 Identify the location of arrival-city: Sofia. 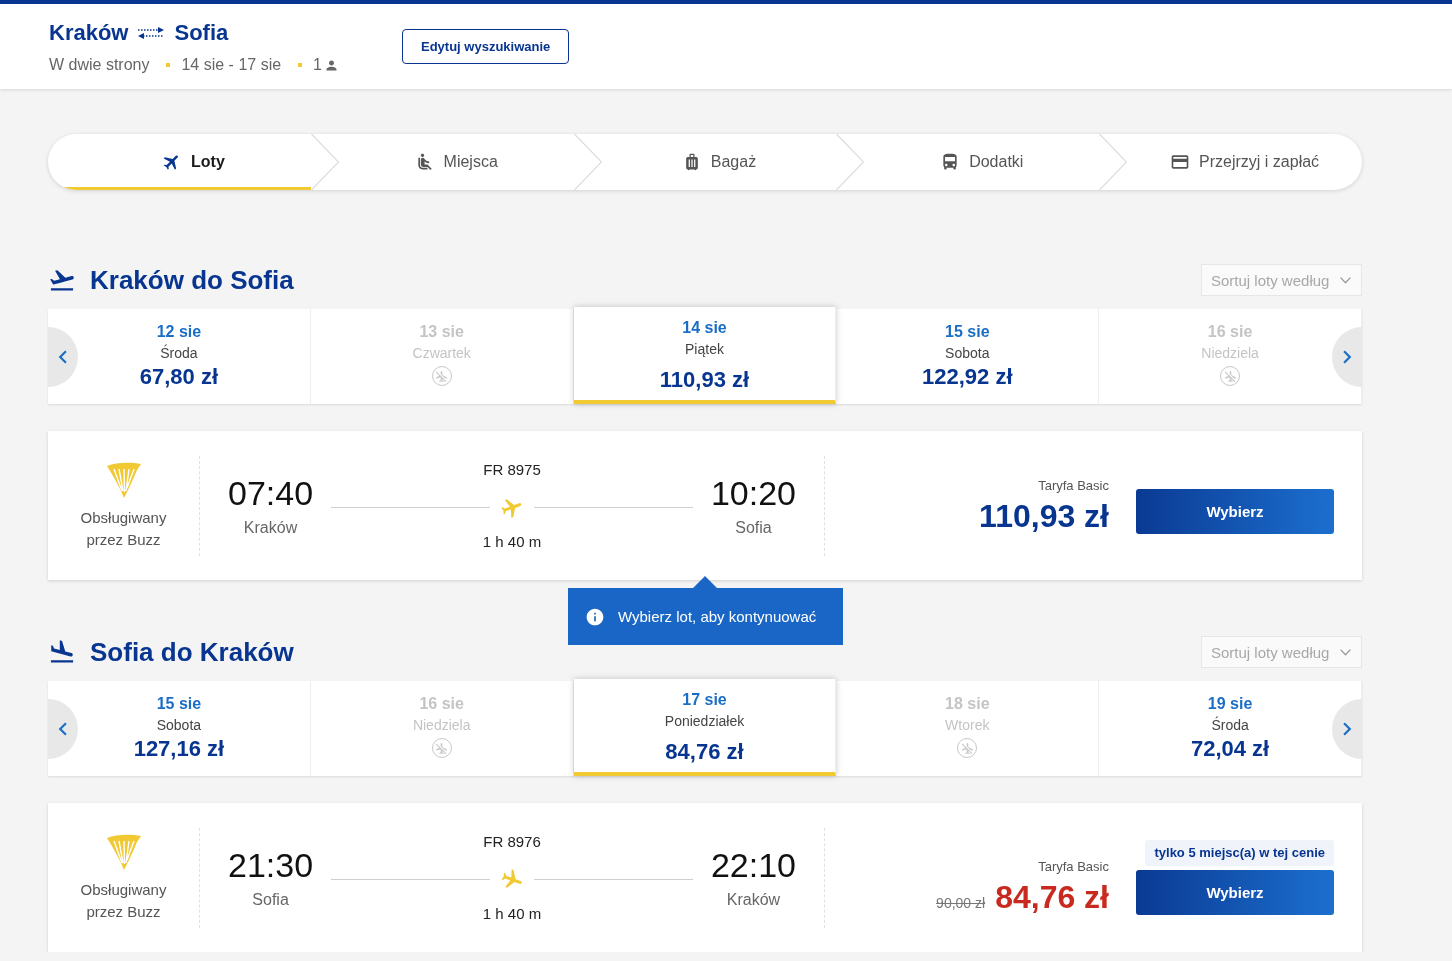
(753, 527).